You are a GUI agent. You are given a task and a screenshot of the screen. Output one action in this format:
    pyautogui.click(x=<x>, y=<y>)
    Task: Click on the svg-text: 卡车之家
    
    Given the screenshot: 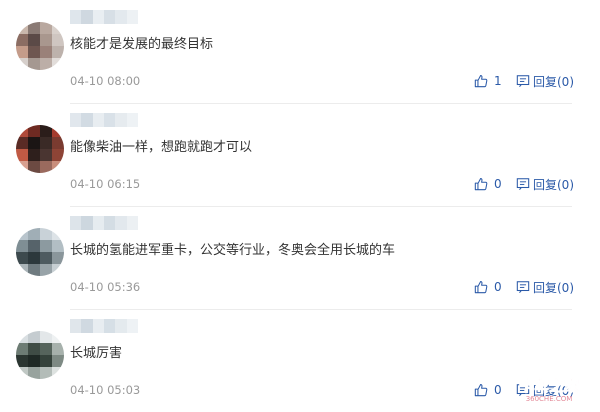 What is the action you would take?
    pyautogui.click(x=549, y=386)
    